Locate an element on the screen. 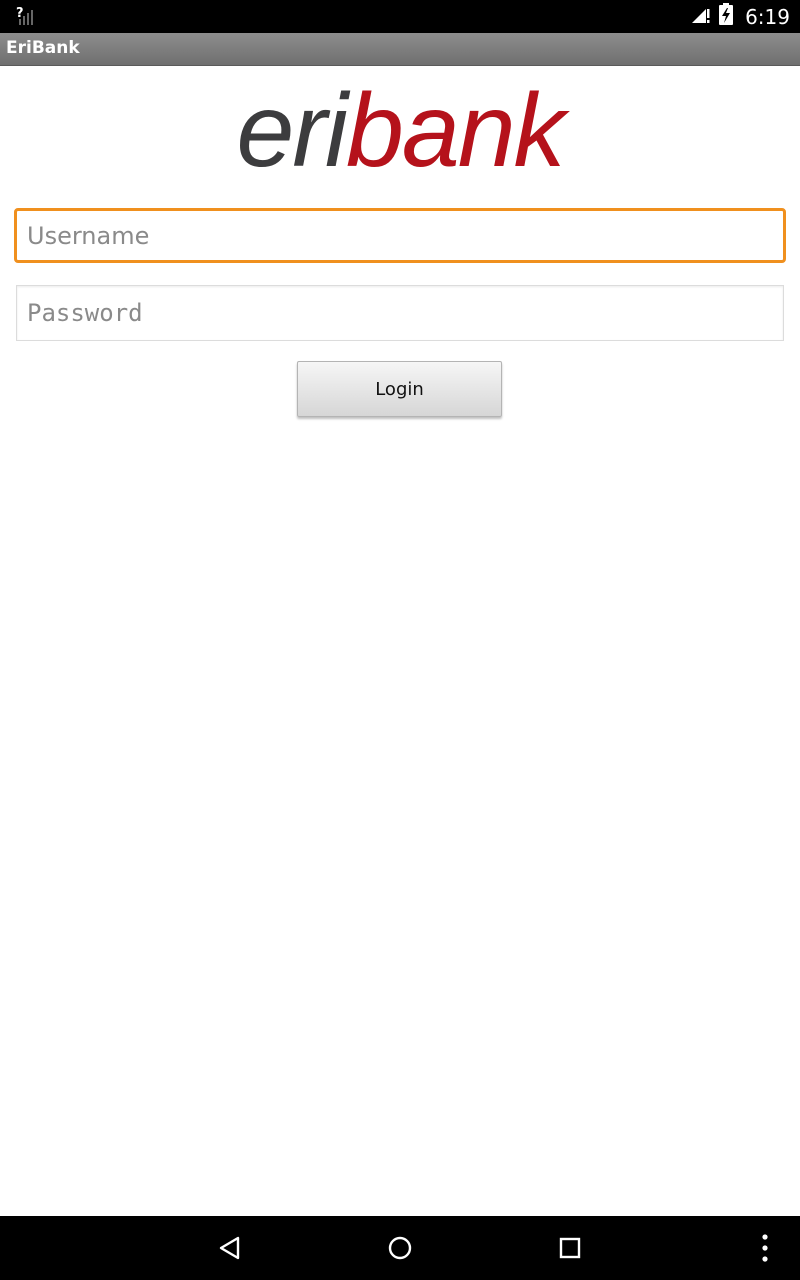 The width and height of the screenshot is (800, 1280). cell-signal-icon is located at coordinates (701, 16).